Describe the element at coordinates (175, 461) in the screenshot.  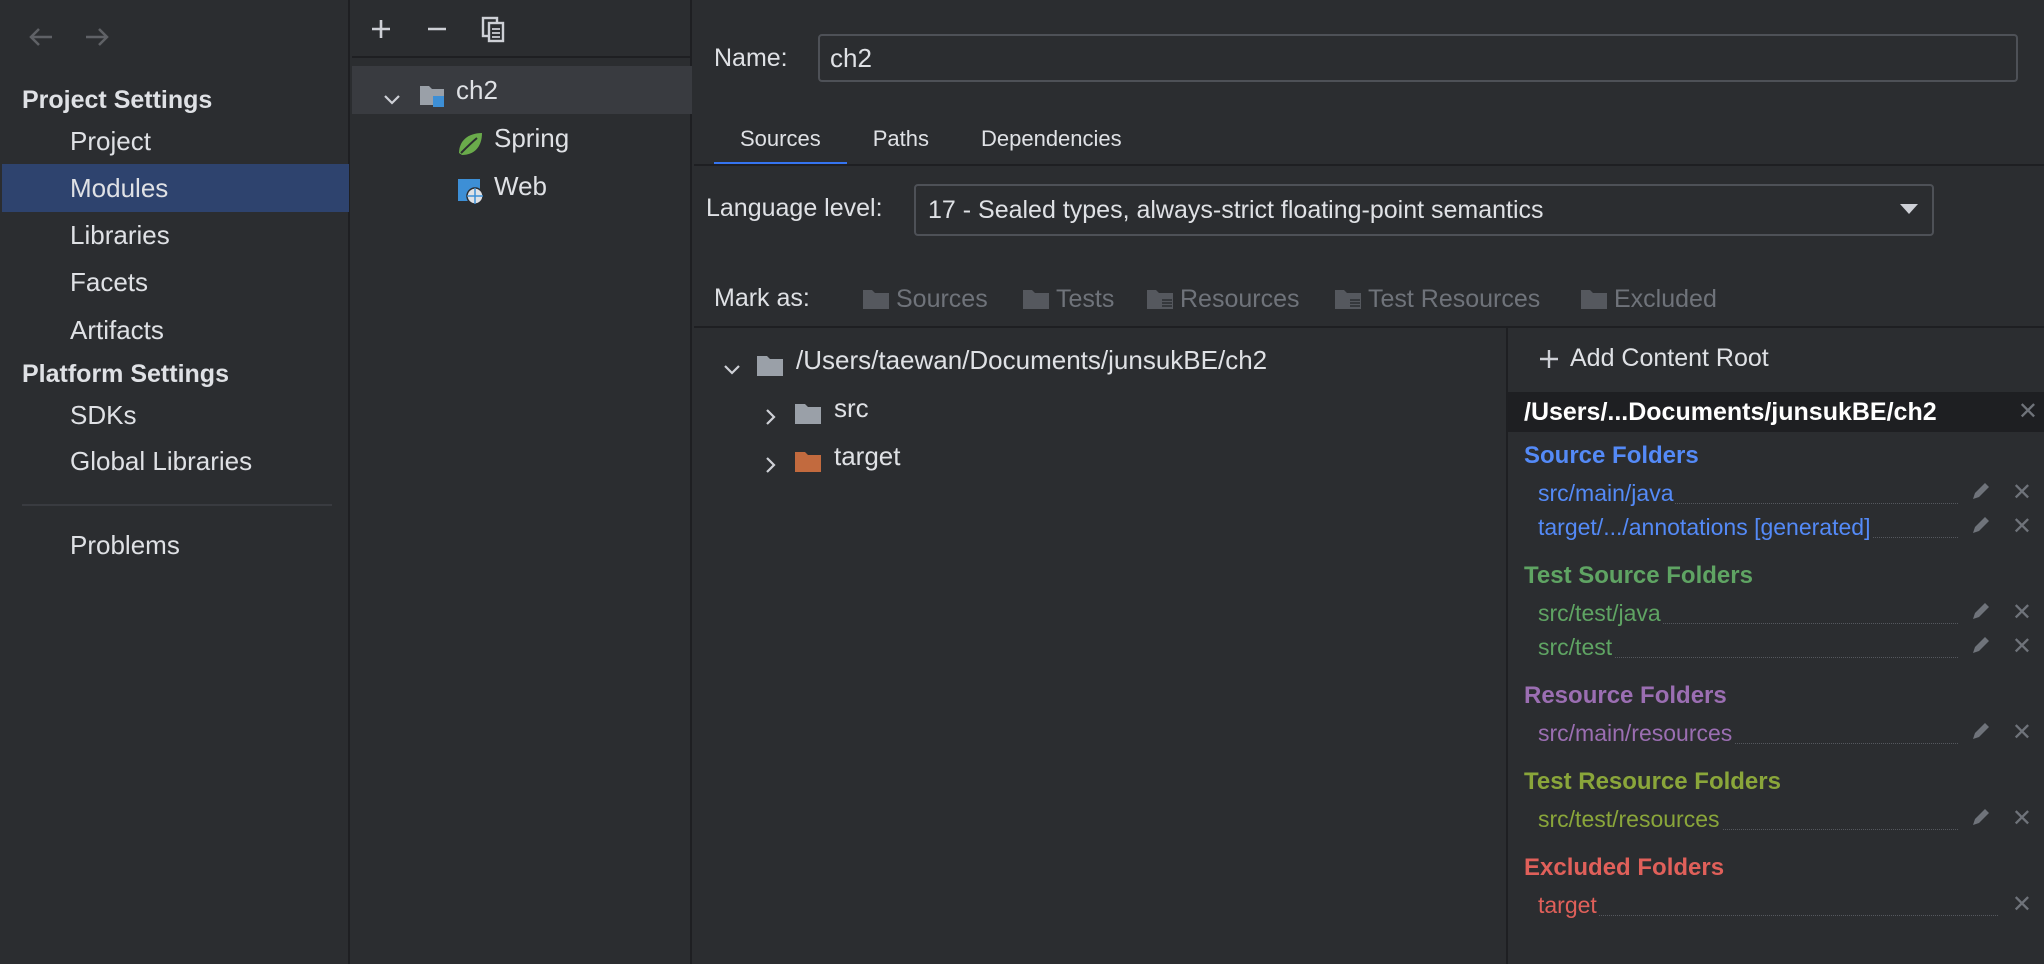
I see `sidebar-item-global-libraries: Global Libraries` at that location.